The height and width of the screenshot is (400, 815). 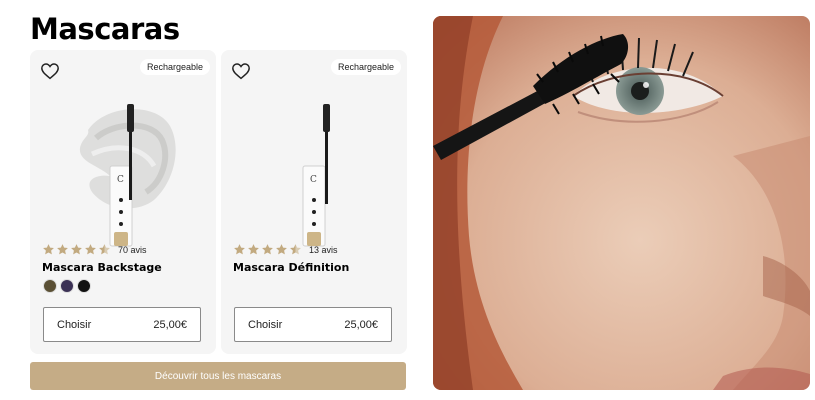 What do you see at coordinates (102, 267) in the screenshot?
I see `product-name: Mascara Backstage` at bounding box center [102, 267].